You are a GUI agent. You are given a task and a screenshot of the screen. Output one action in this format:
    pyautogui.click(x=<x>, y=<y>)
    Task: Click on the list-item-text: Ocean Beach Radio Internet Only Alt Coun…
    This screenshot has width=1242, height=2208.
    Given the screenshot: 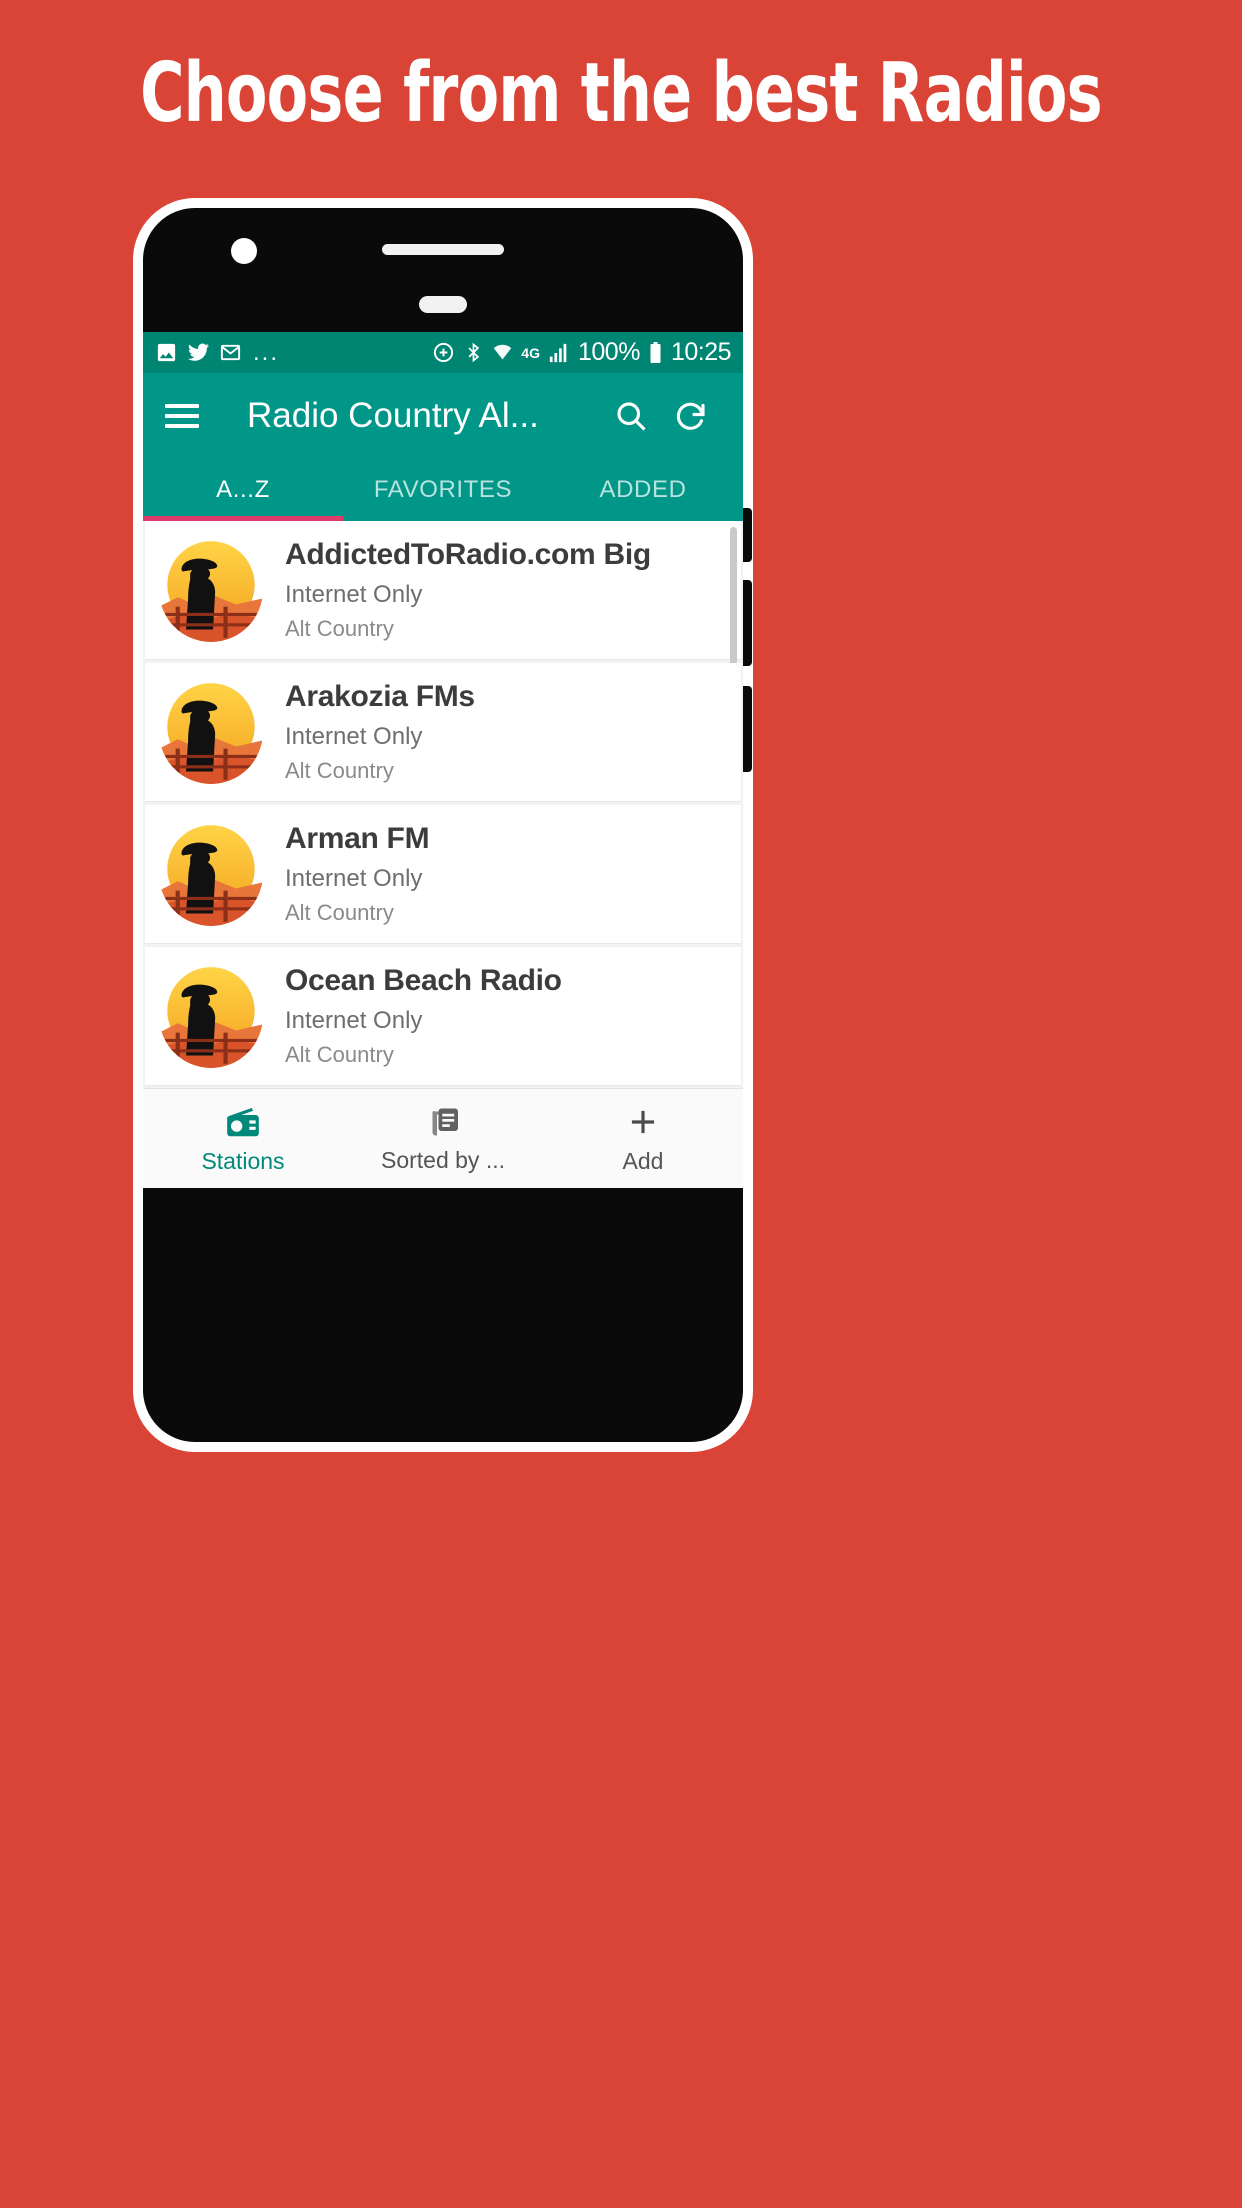 What is the action you would take?
    pyautogui.click(x=423, y=1016)
    